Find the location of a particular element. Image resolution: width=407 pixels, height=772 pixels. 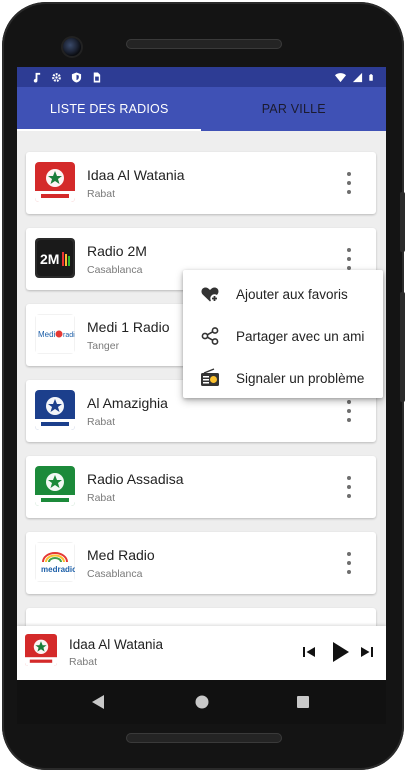

status-bar is located at coordinates (201, 77).